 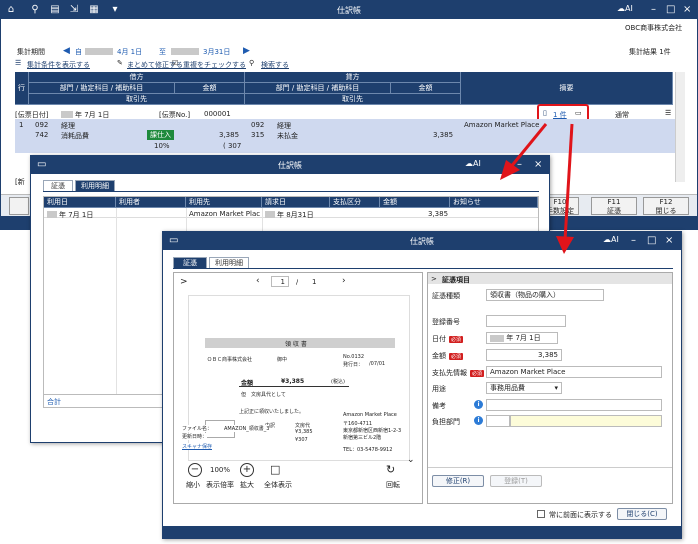 I want to click on arrow-to-voucher, so click(x=565, y=188).